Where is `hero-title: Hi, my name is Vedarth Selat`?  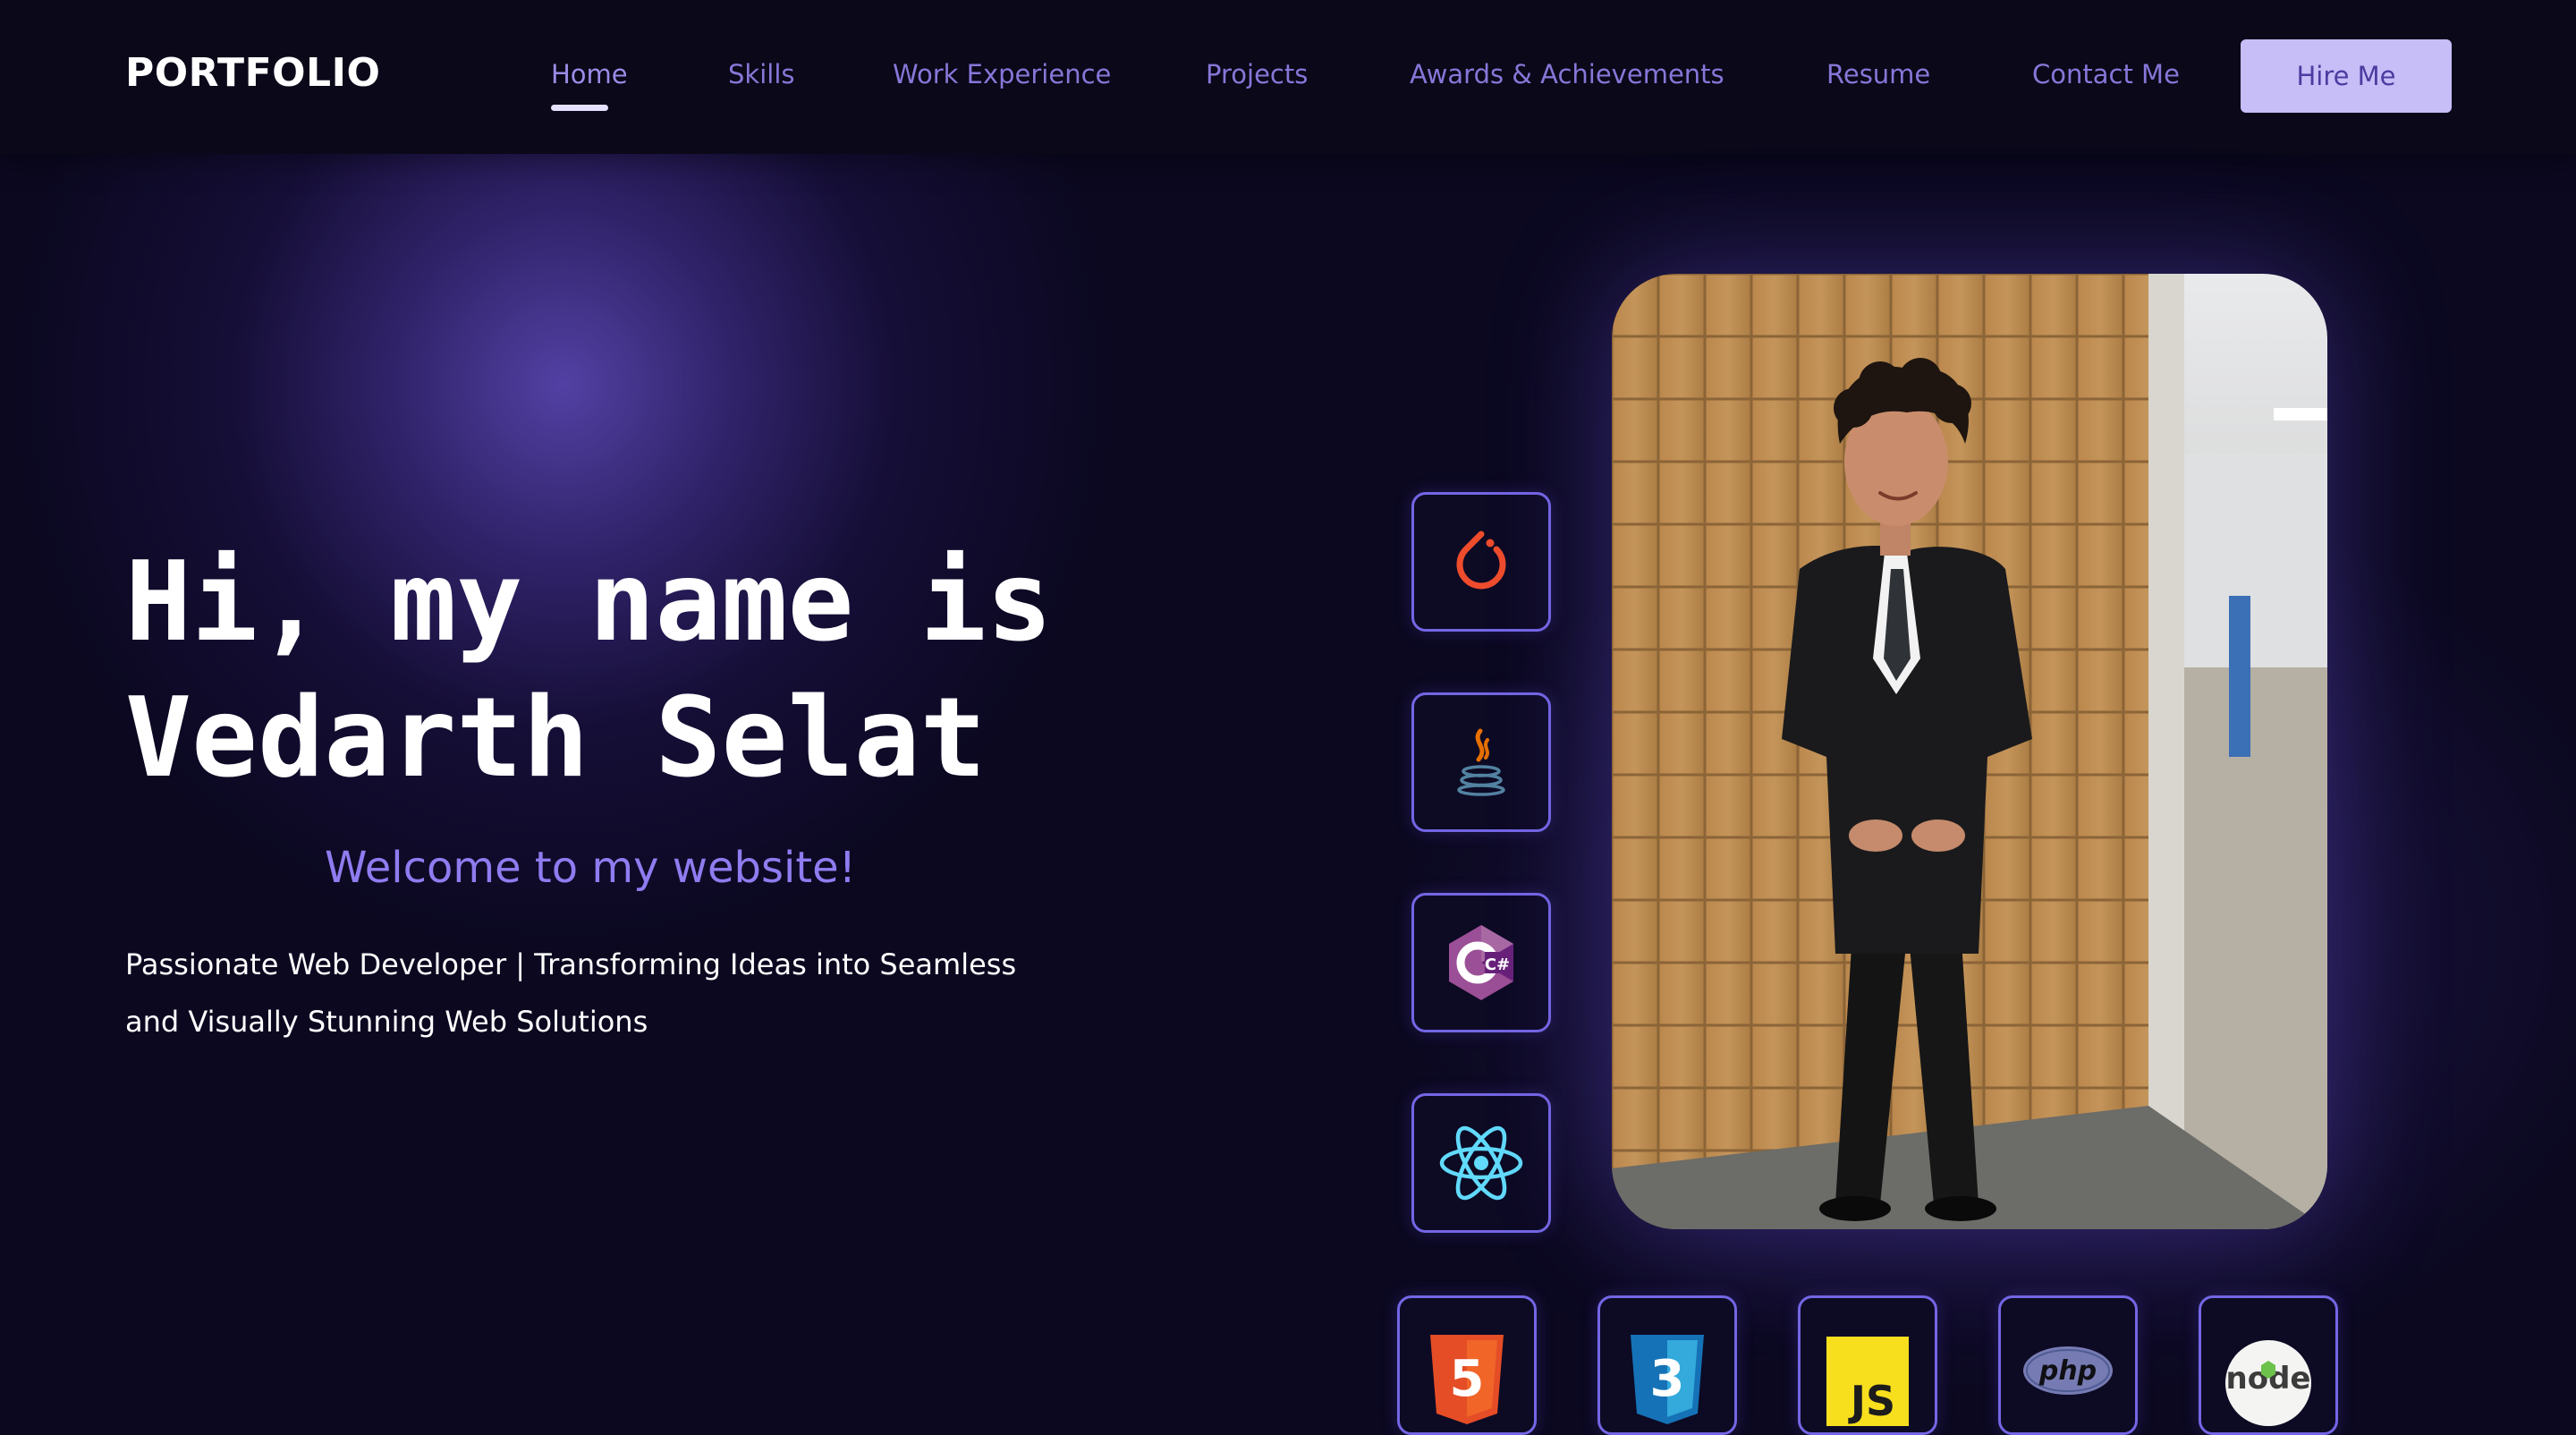
hero-title: Hi, my name is Vedarth Selat is located at coordinates (589, 671).